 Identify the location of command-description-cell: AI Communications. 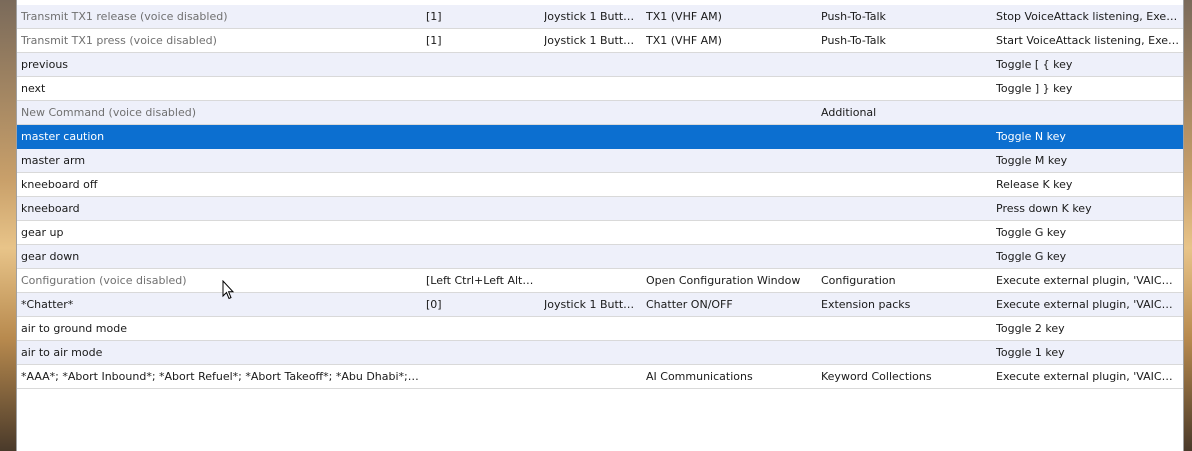
(699, 376).